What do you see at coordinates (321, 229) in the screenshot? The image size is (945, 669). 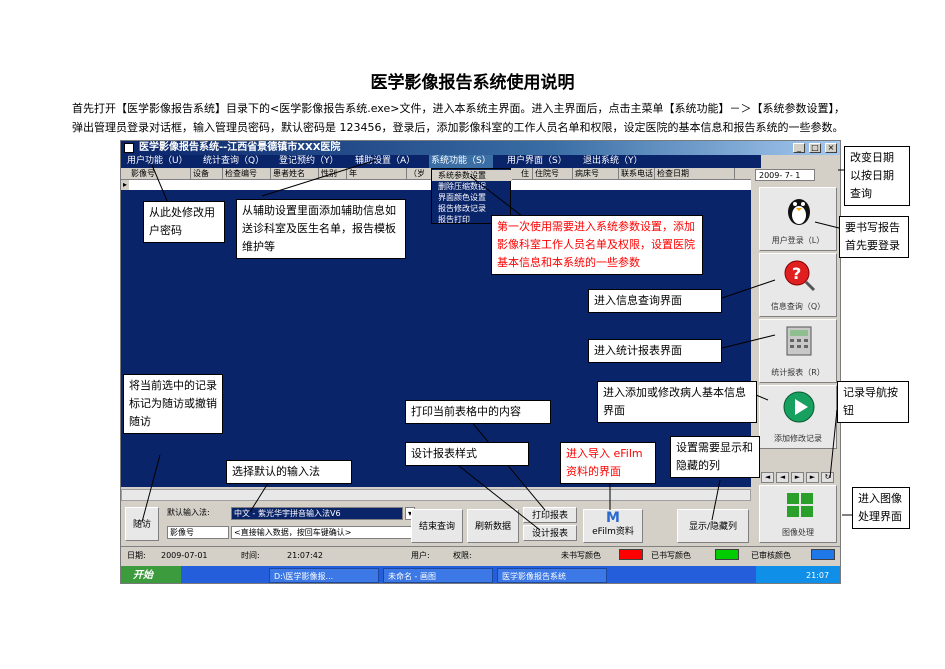 I see `callout-assist: 从辅助设置里面添加辅助信息如送诊科室及医生名单，报告模板维护等` at bounding box center [321, 229].